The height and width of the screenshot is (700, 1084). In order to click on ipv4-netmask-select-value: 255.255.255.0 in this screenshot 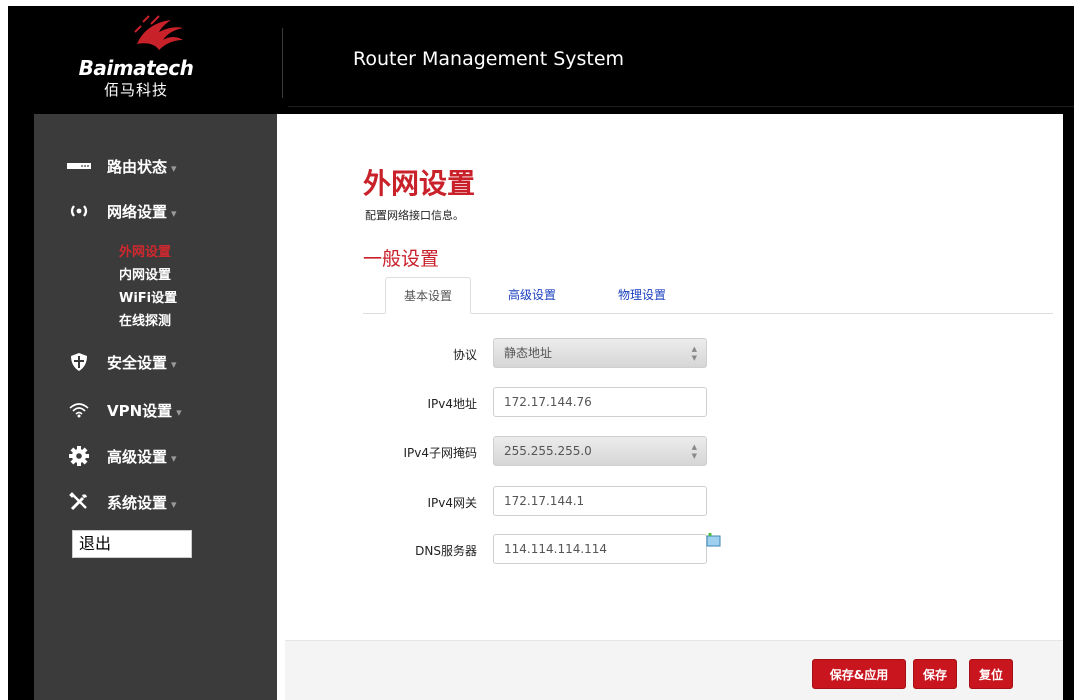, I will do `click(548, 451)`.